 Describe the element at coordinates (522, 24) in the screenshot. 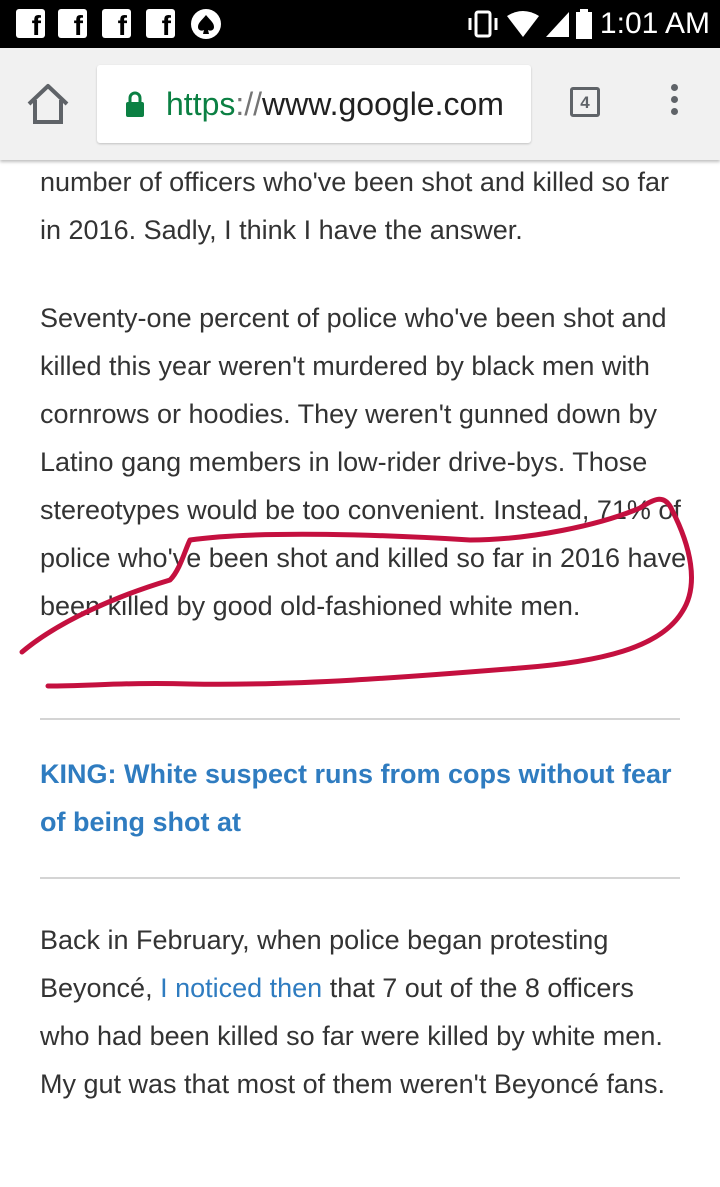

I see `wifi-icon` at that location.